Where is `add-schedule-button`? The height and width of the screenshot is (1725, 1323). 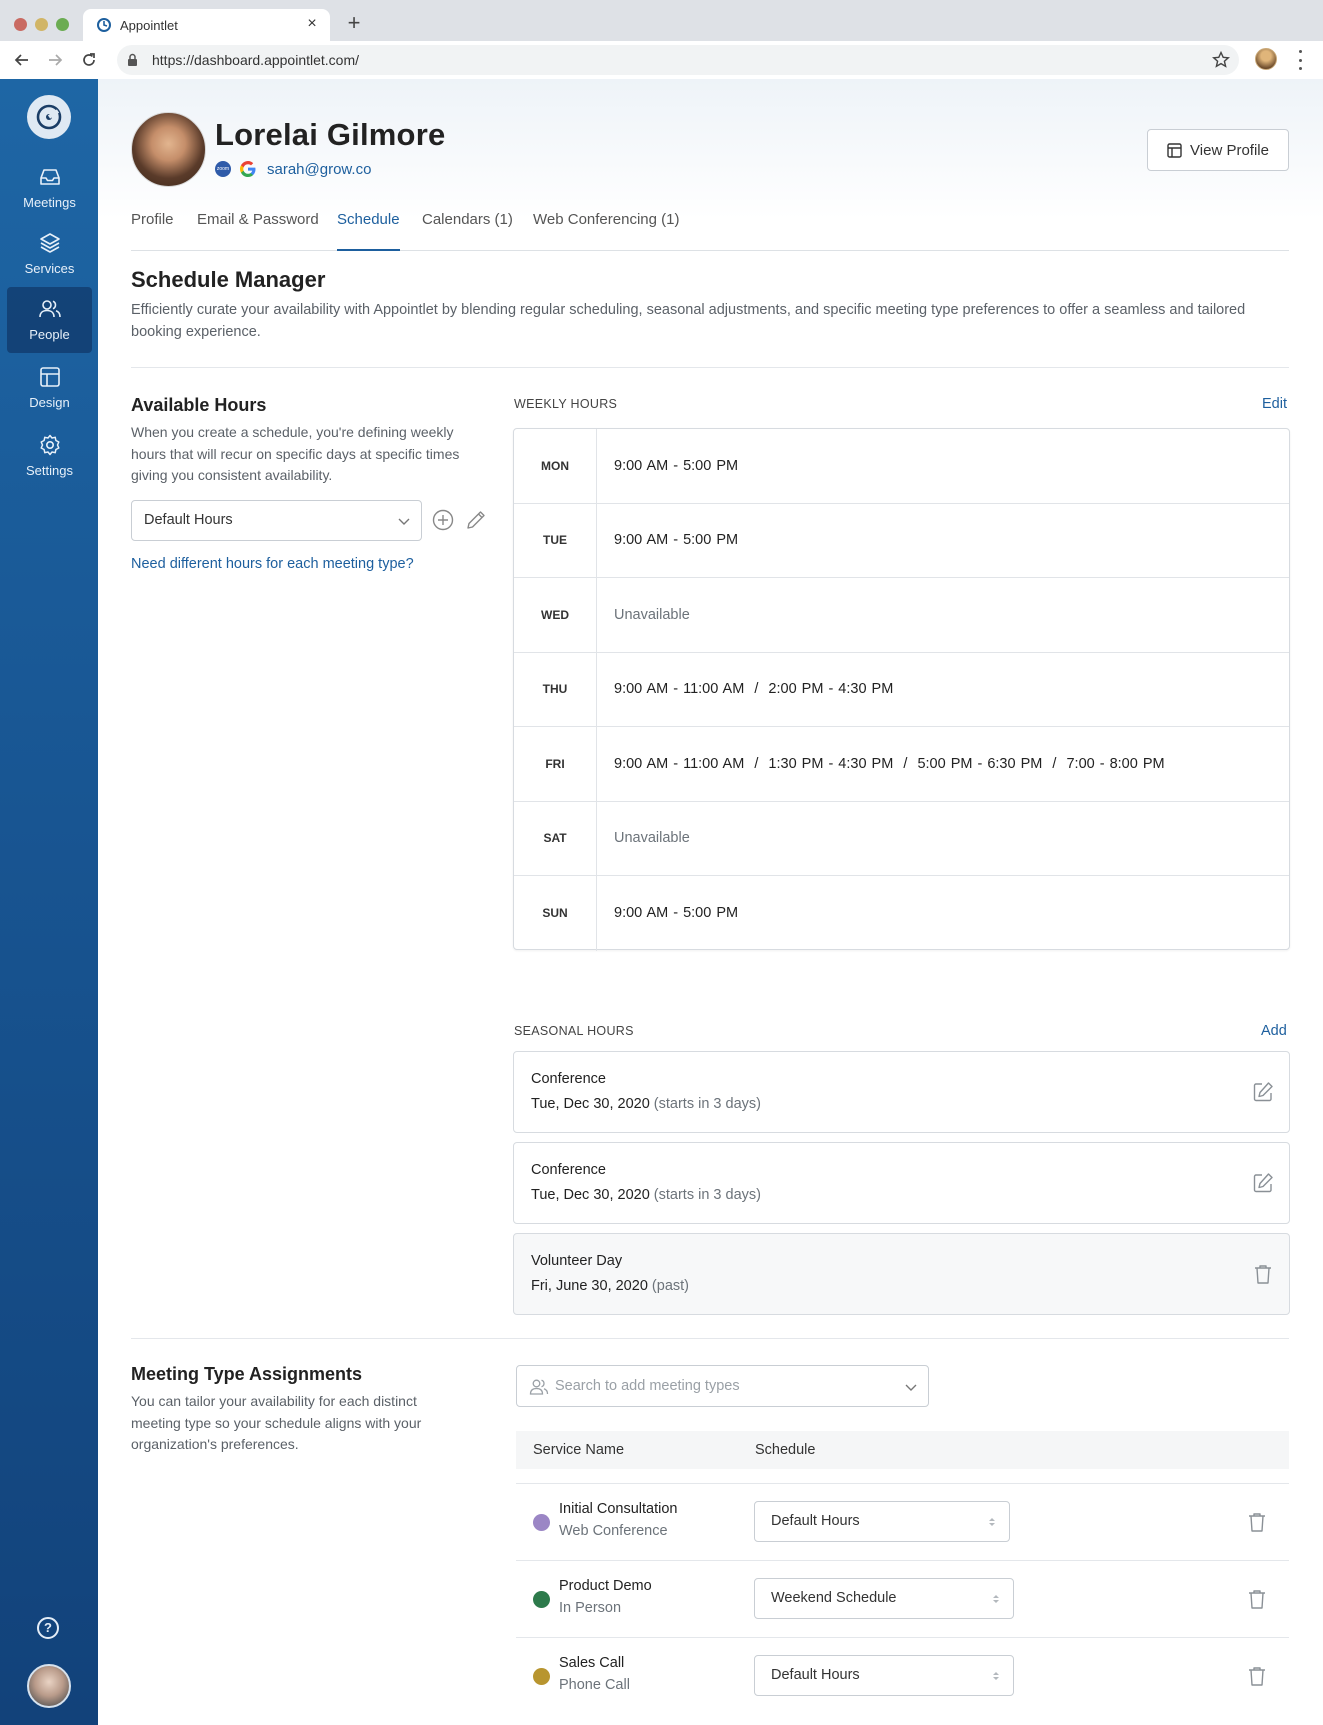 add-schedule-button is located at coordinates (443, 520).